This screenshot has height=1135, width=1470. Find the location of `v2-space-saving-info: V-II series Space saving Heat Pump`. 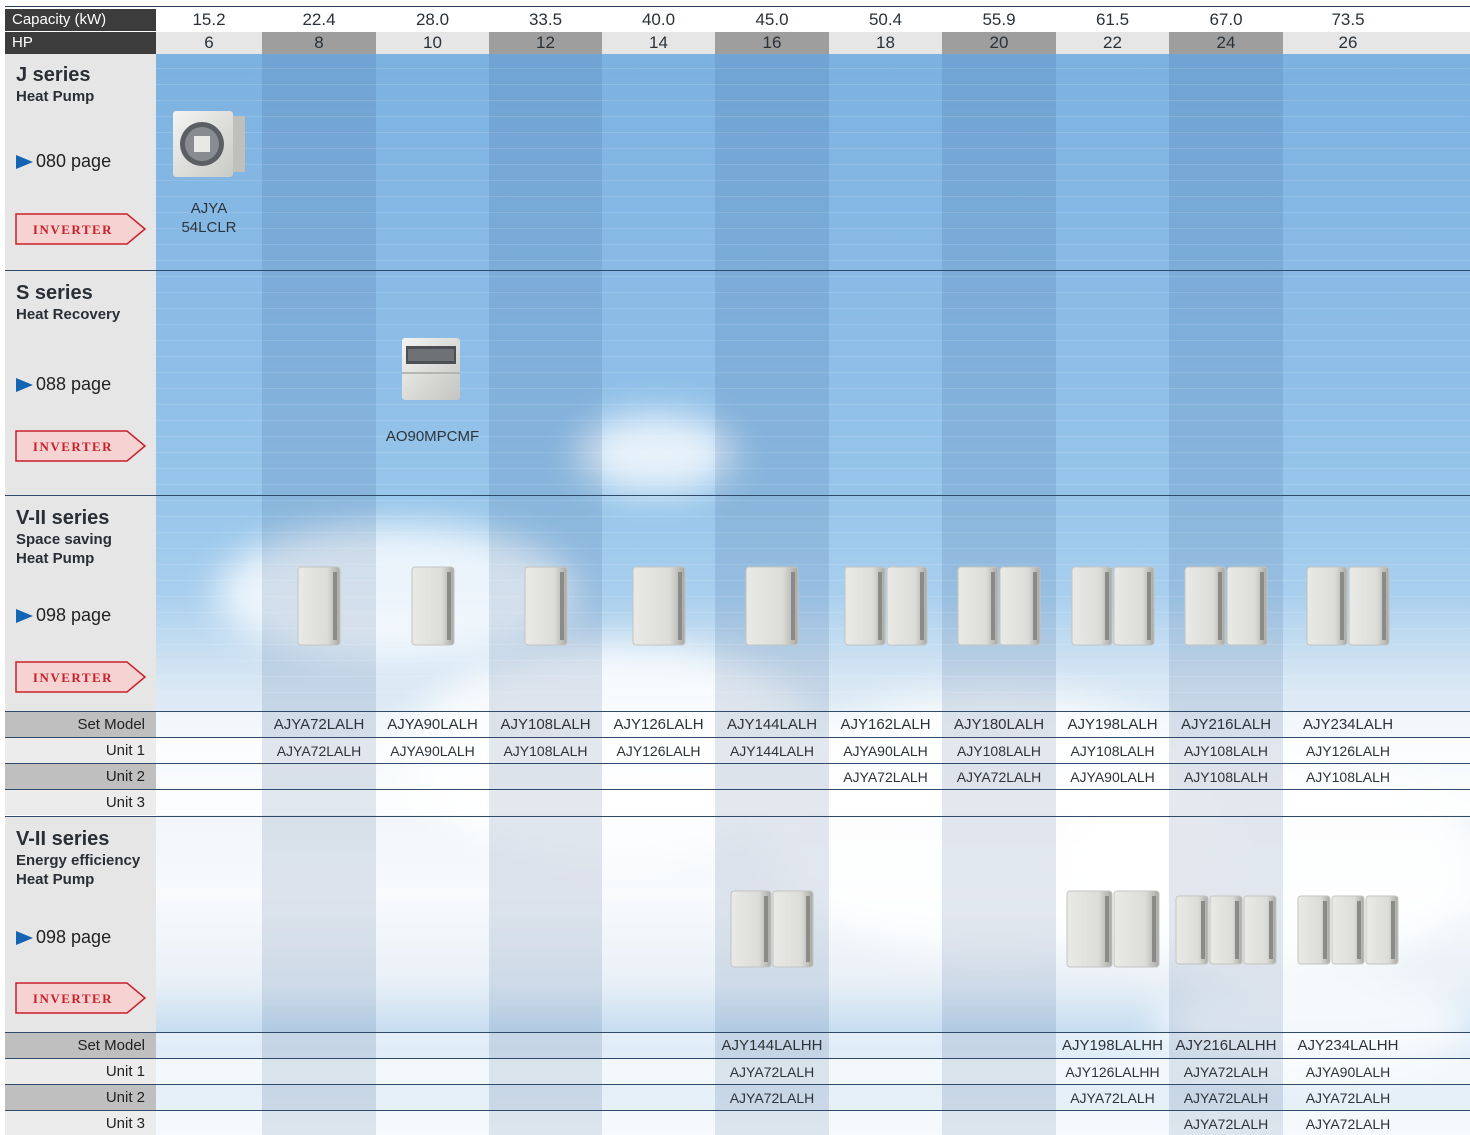

v2-space-saving-info: V-II series Space saving Heat Pump is located at coordinates (64, 537).